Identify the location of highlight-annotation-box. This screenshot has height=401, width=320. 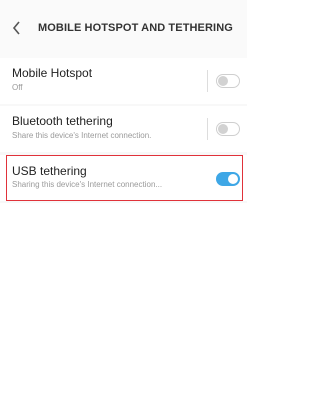
(124, 178).